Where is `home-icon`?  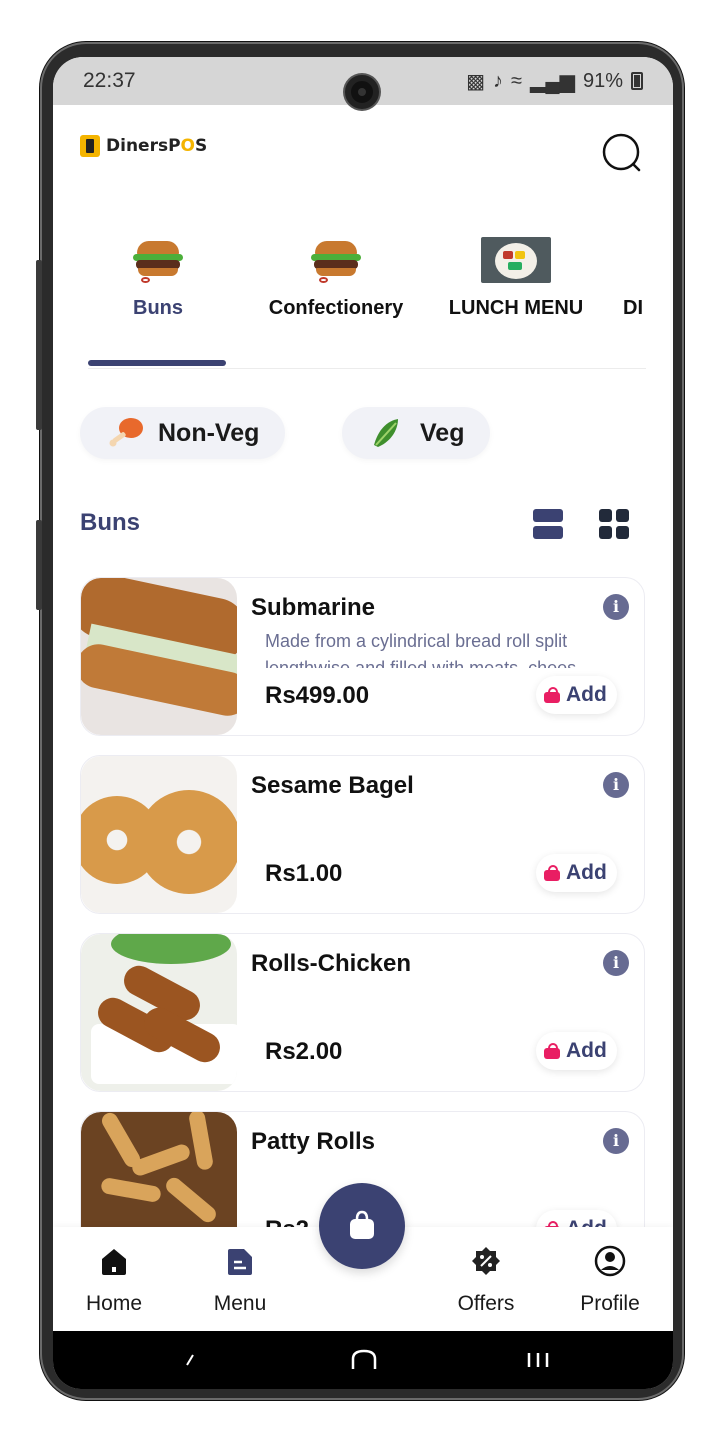 home-icon is located at coordinates (114, 1262).